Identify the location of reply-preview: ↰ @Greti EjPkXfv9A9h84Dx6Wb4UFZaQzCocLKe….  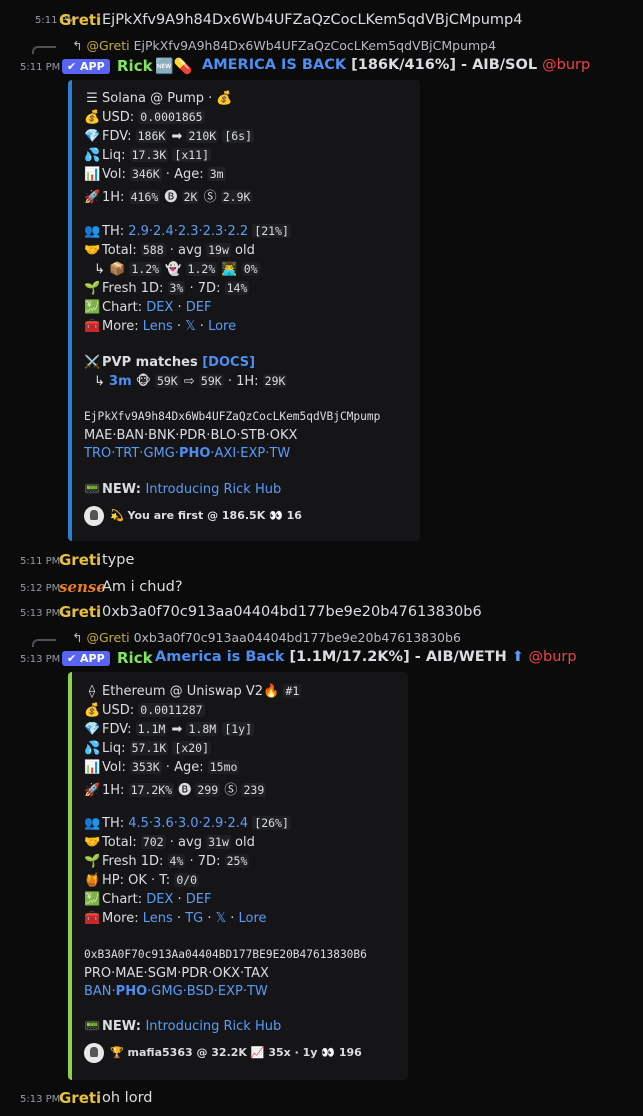
(284, 45).